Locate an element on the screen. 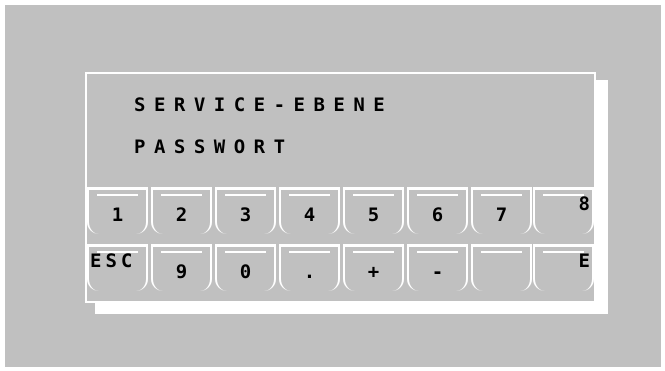  key-label: 2 is located at coordinates (181, 215).